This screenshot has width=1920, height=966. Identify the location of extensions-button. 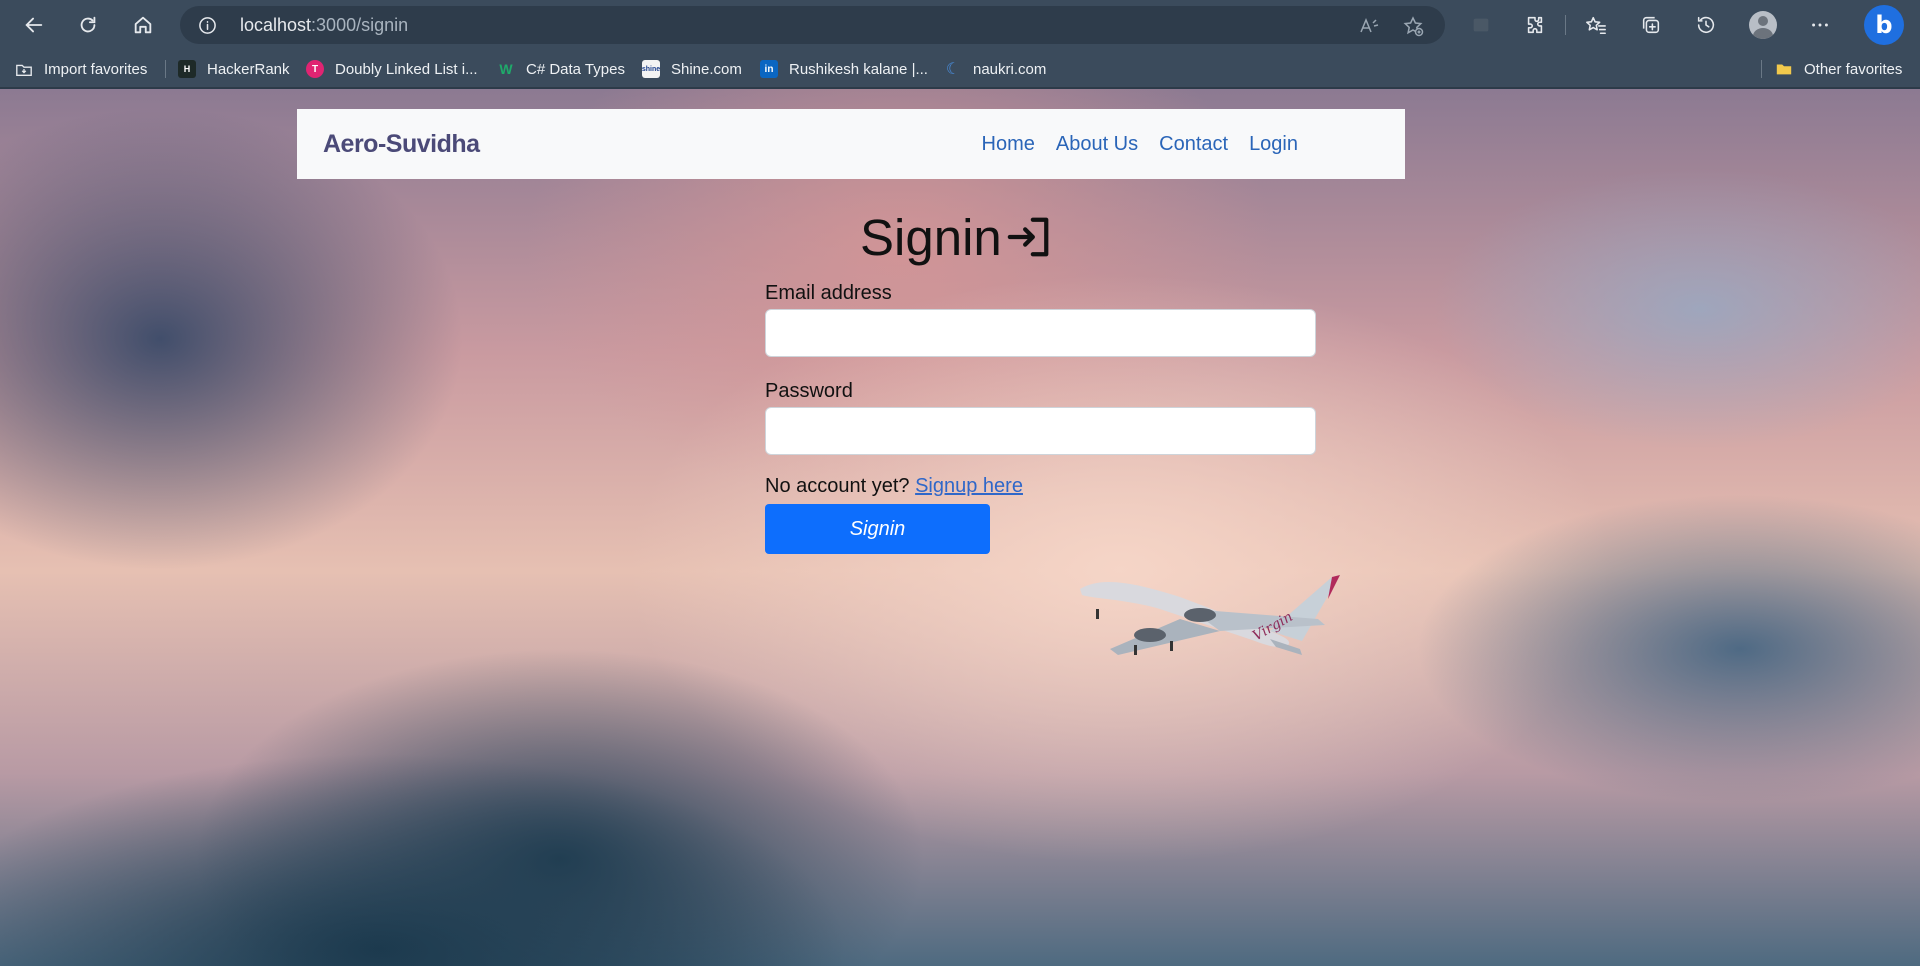
(1535, 25).